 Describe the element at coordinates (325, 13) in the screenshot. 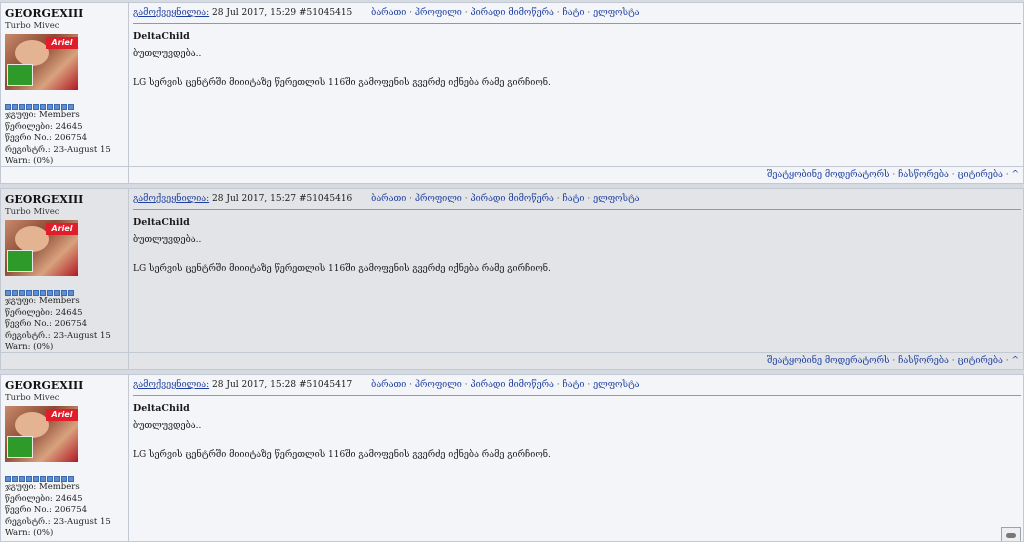

I see `post-id: #51045415` at that location.